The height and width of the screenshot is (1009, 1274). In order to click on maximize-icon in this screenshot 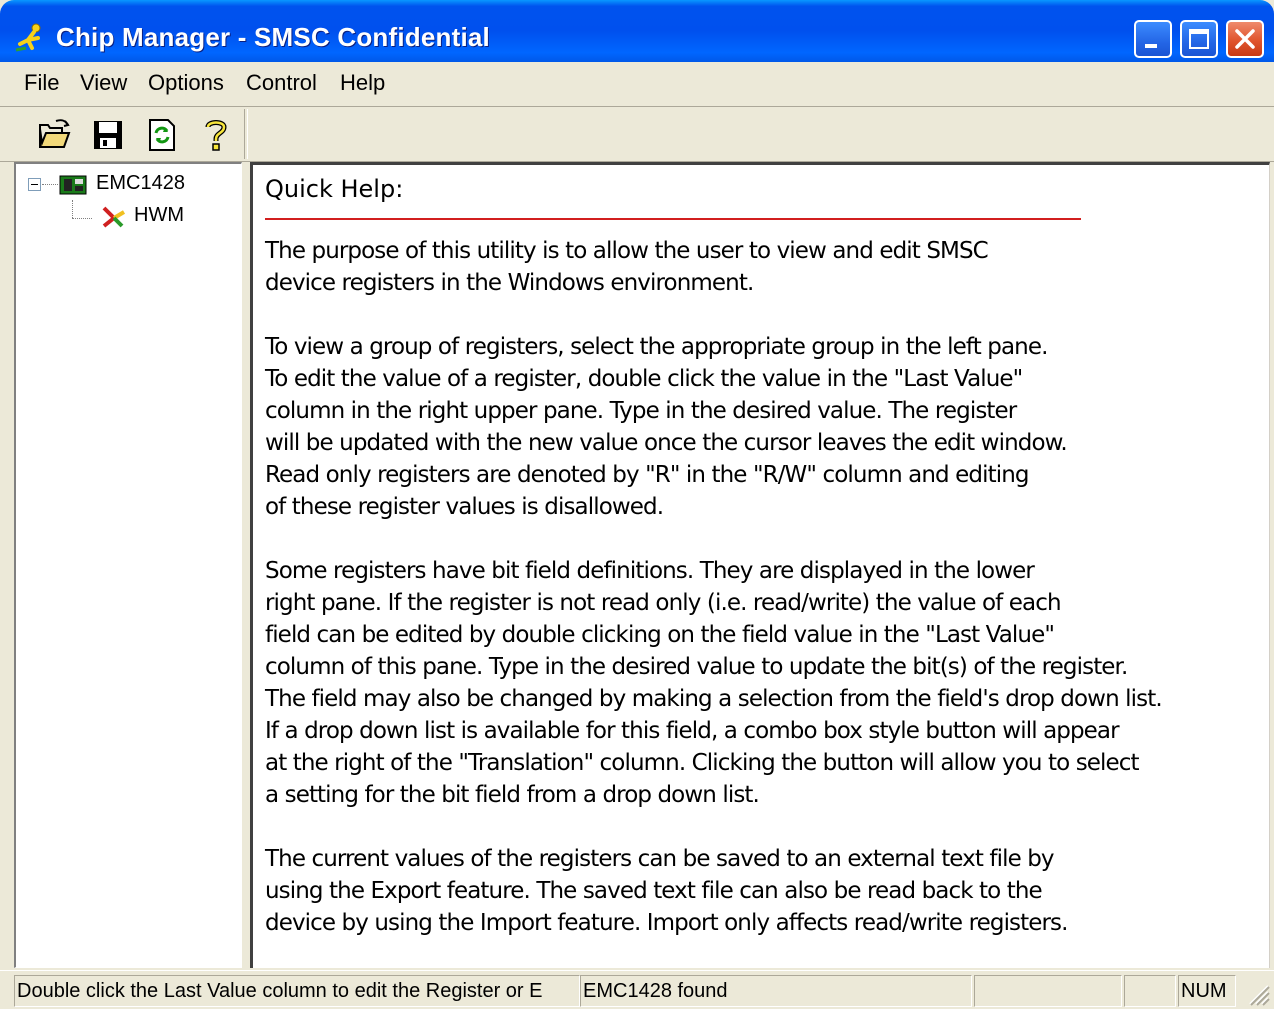, I will do `click(1199, 39)`.